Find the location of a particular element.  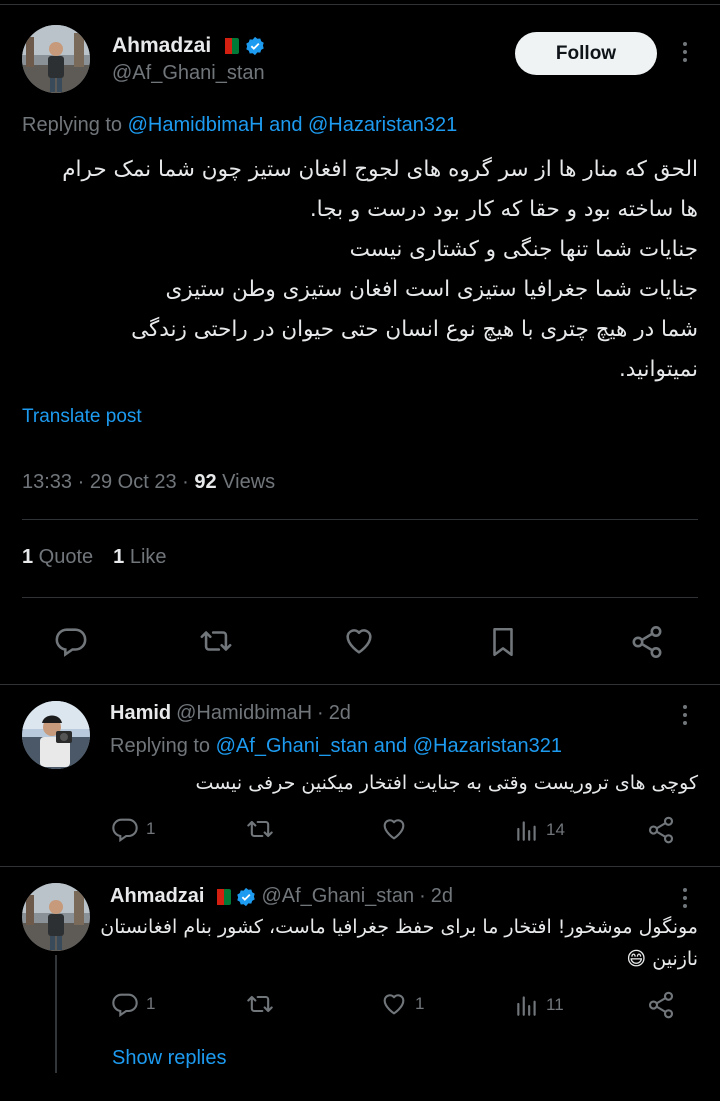

like-button is located at coordinates (397, 829).